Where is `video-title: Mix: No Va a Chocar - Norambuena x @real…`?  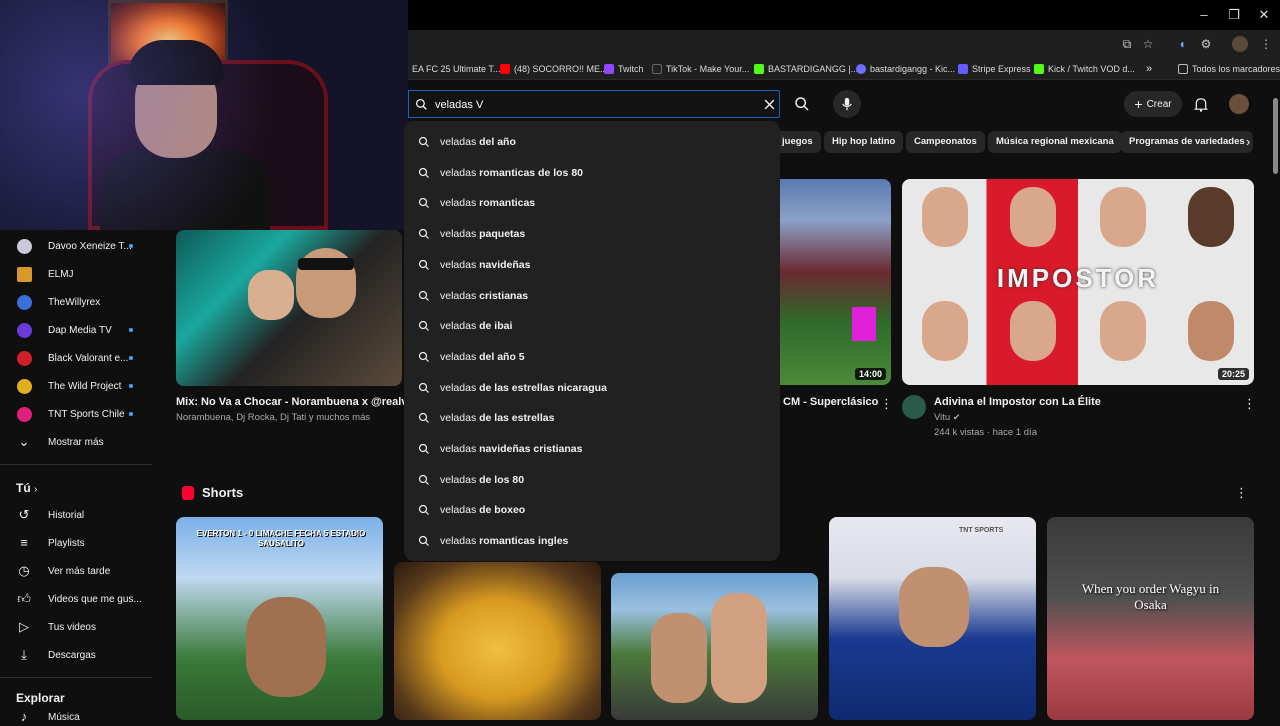
video-title: Mix: No Va a Chocar - Norambuena x @real… is located at coordinates (301, 402).